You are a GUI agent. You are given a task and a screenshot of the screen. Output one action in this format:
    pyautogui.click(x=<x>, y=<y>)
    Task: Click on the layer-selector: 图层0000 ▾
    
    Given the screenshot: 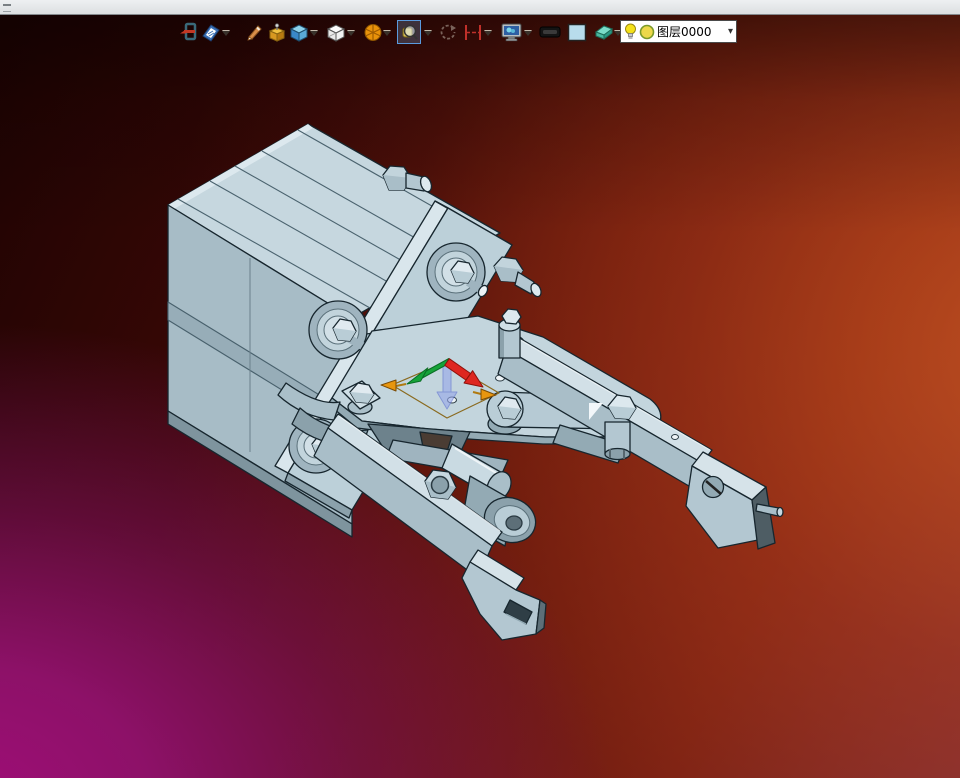 What is the action you would take?
    pyautogui.click(x=678, y=31)
    